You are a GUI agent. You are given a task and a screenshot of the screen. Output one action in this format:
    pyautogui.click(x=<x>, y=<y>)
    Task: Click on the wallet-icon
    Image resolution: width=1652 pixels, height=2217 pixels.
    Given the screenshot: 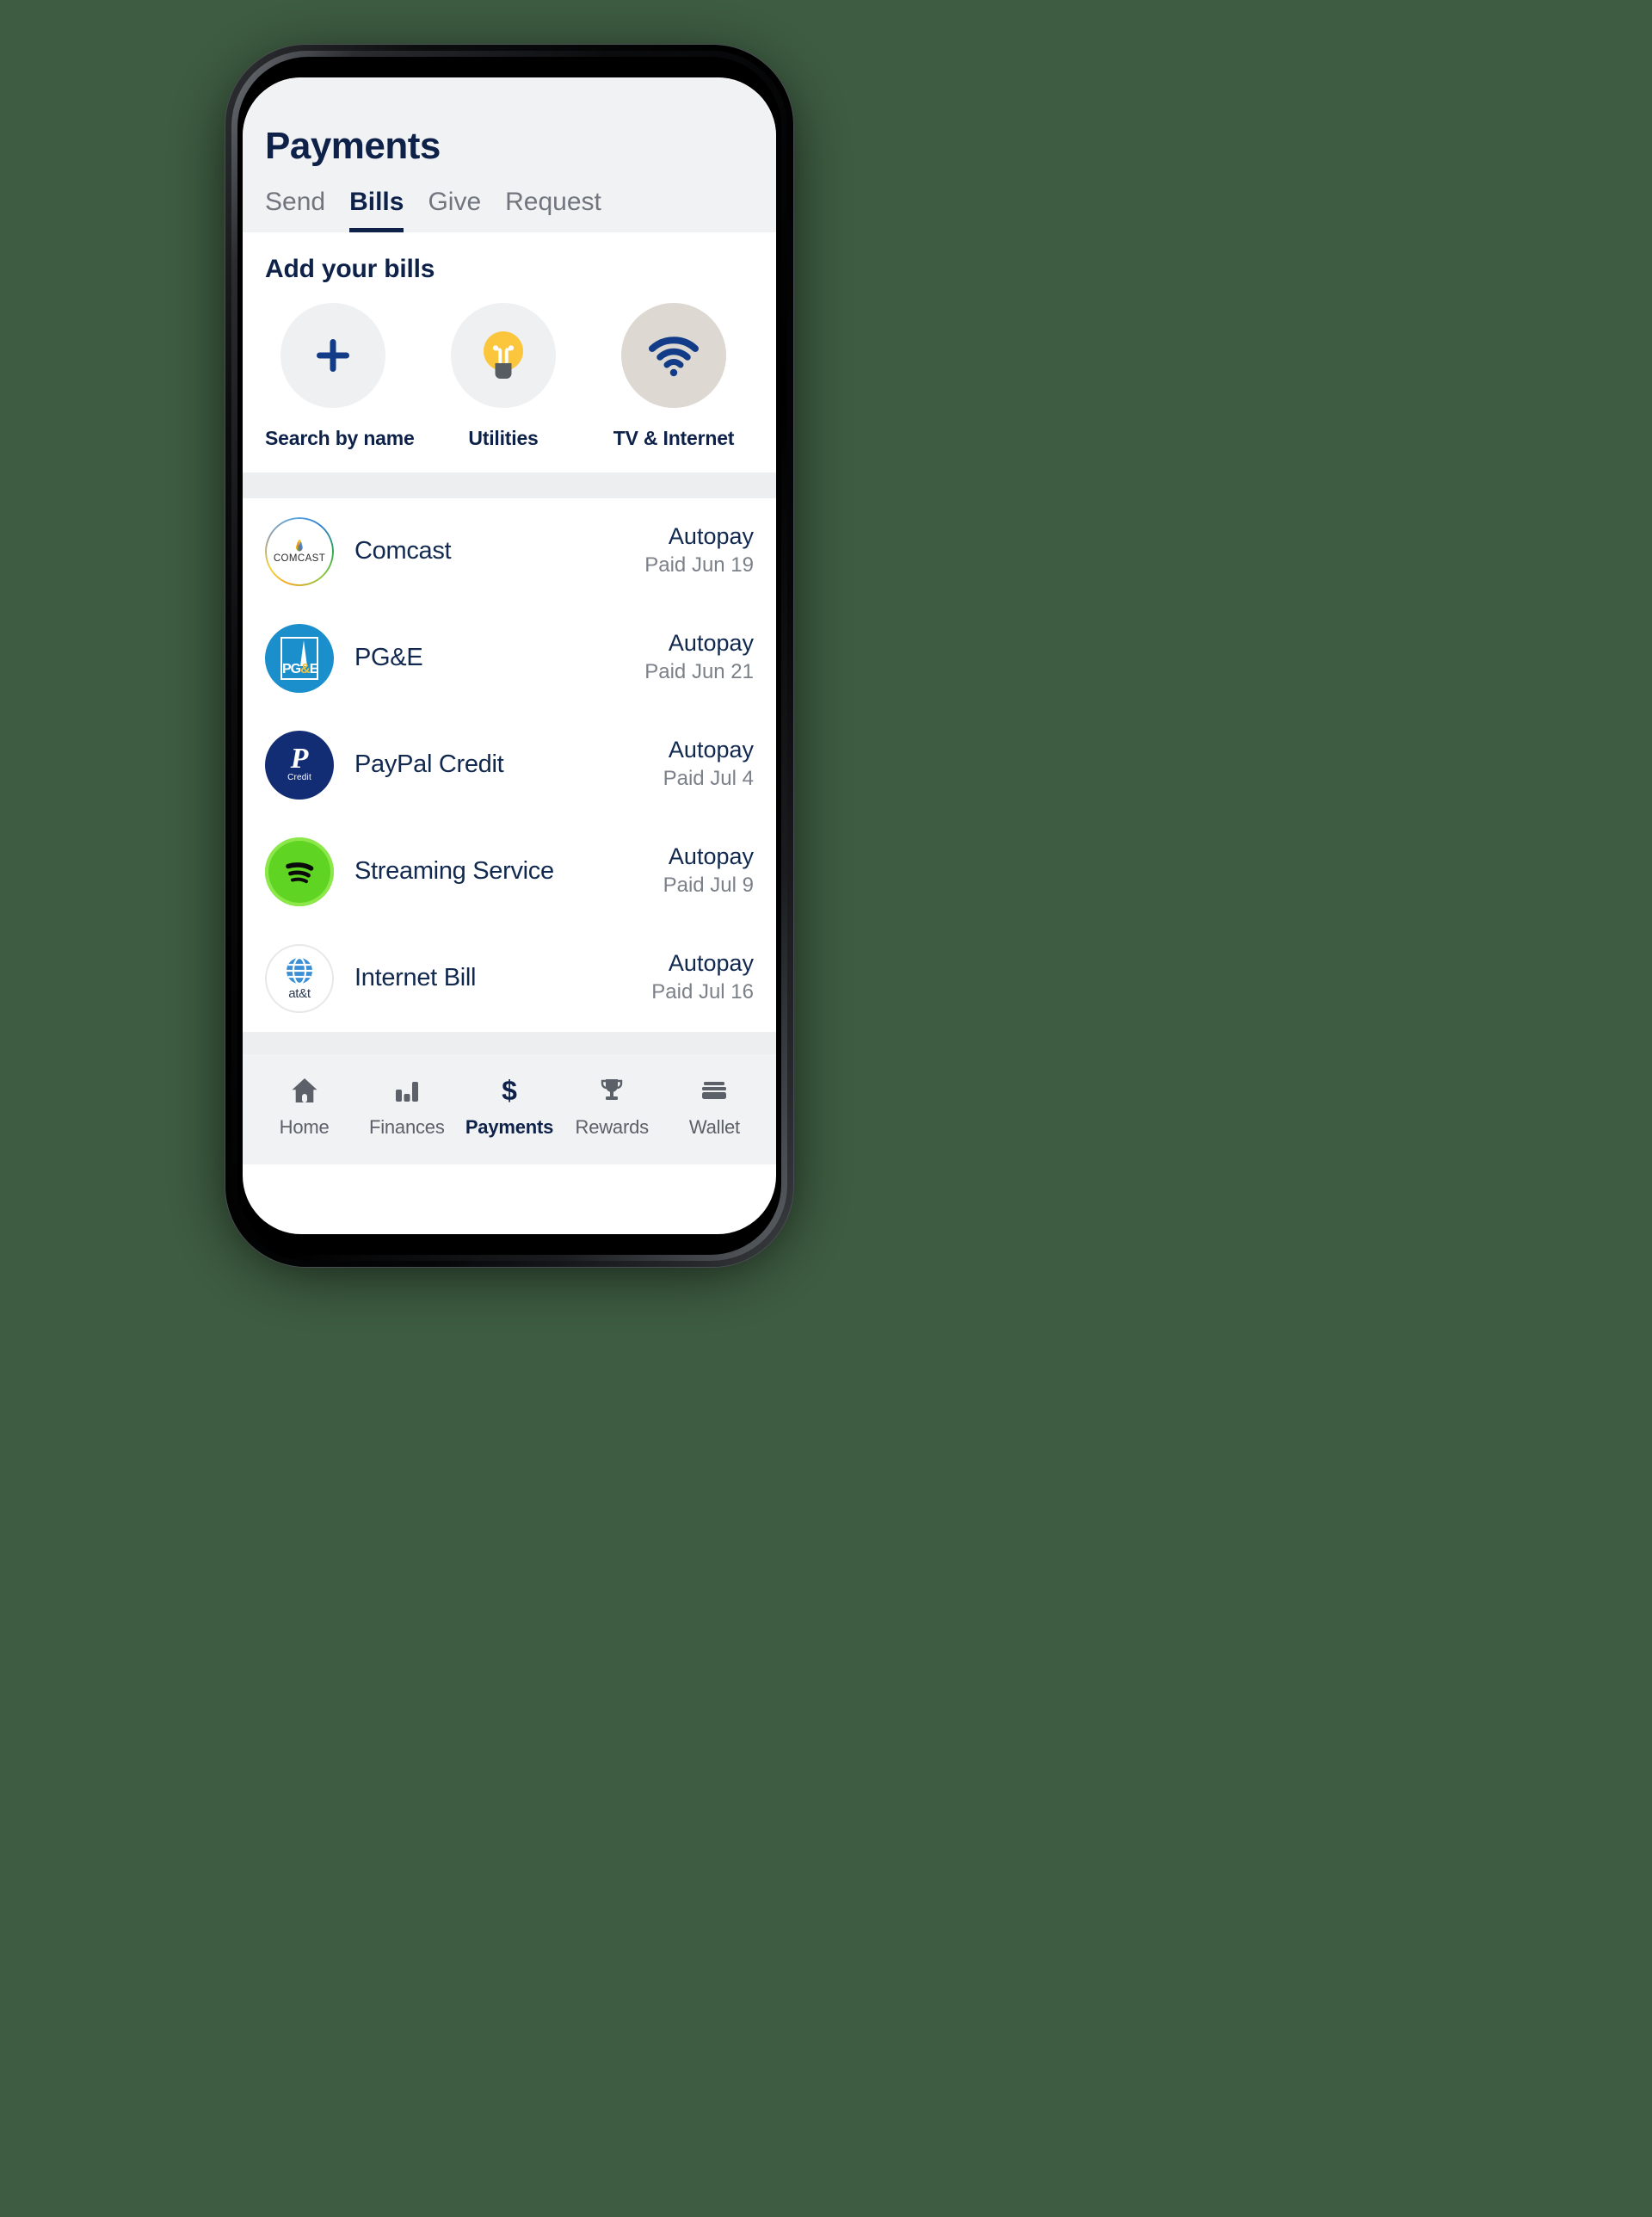 What is the action you would take?
    pyautogui.click(x=714, y=1090)
    